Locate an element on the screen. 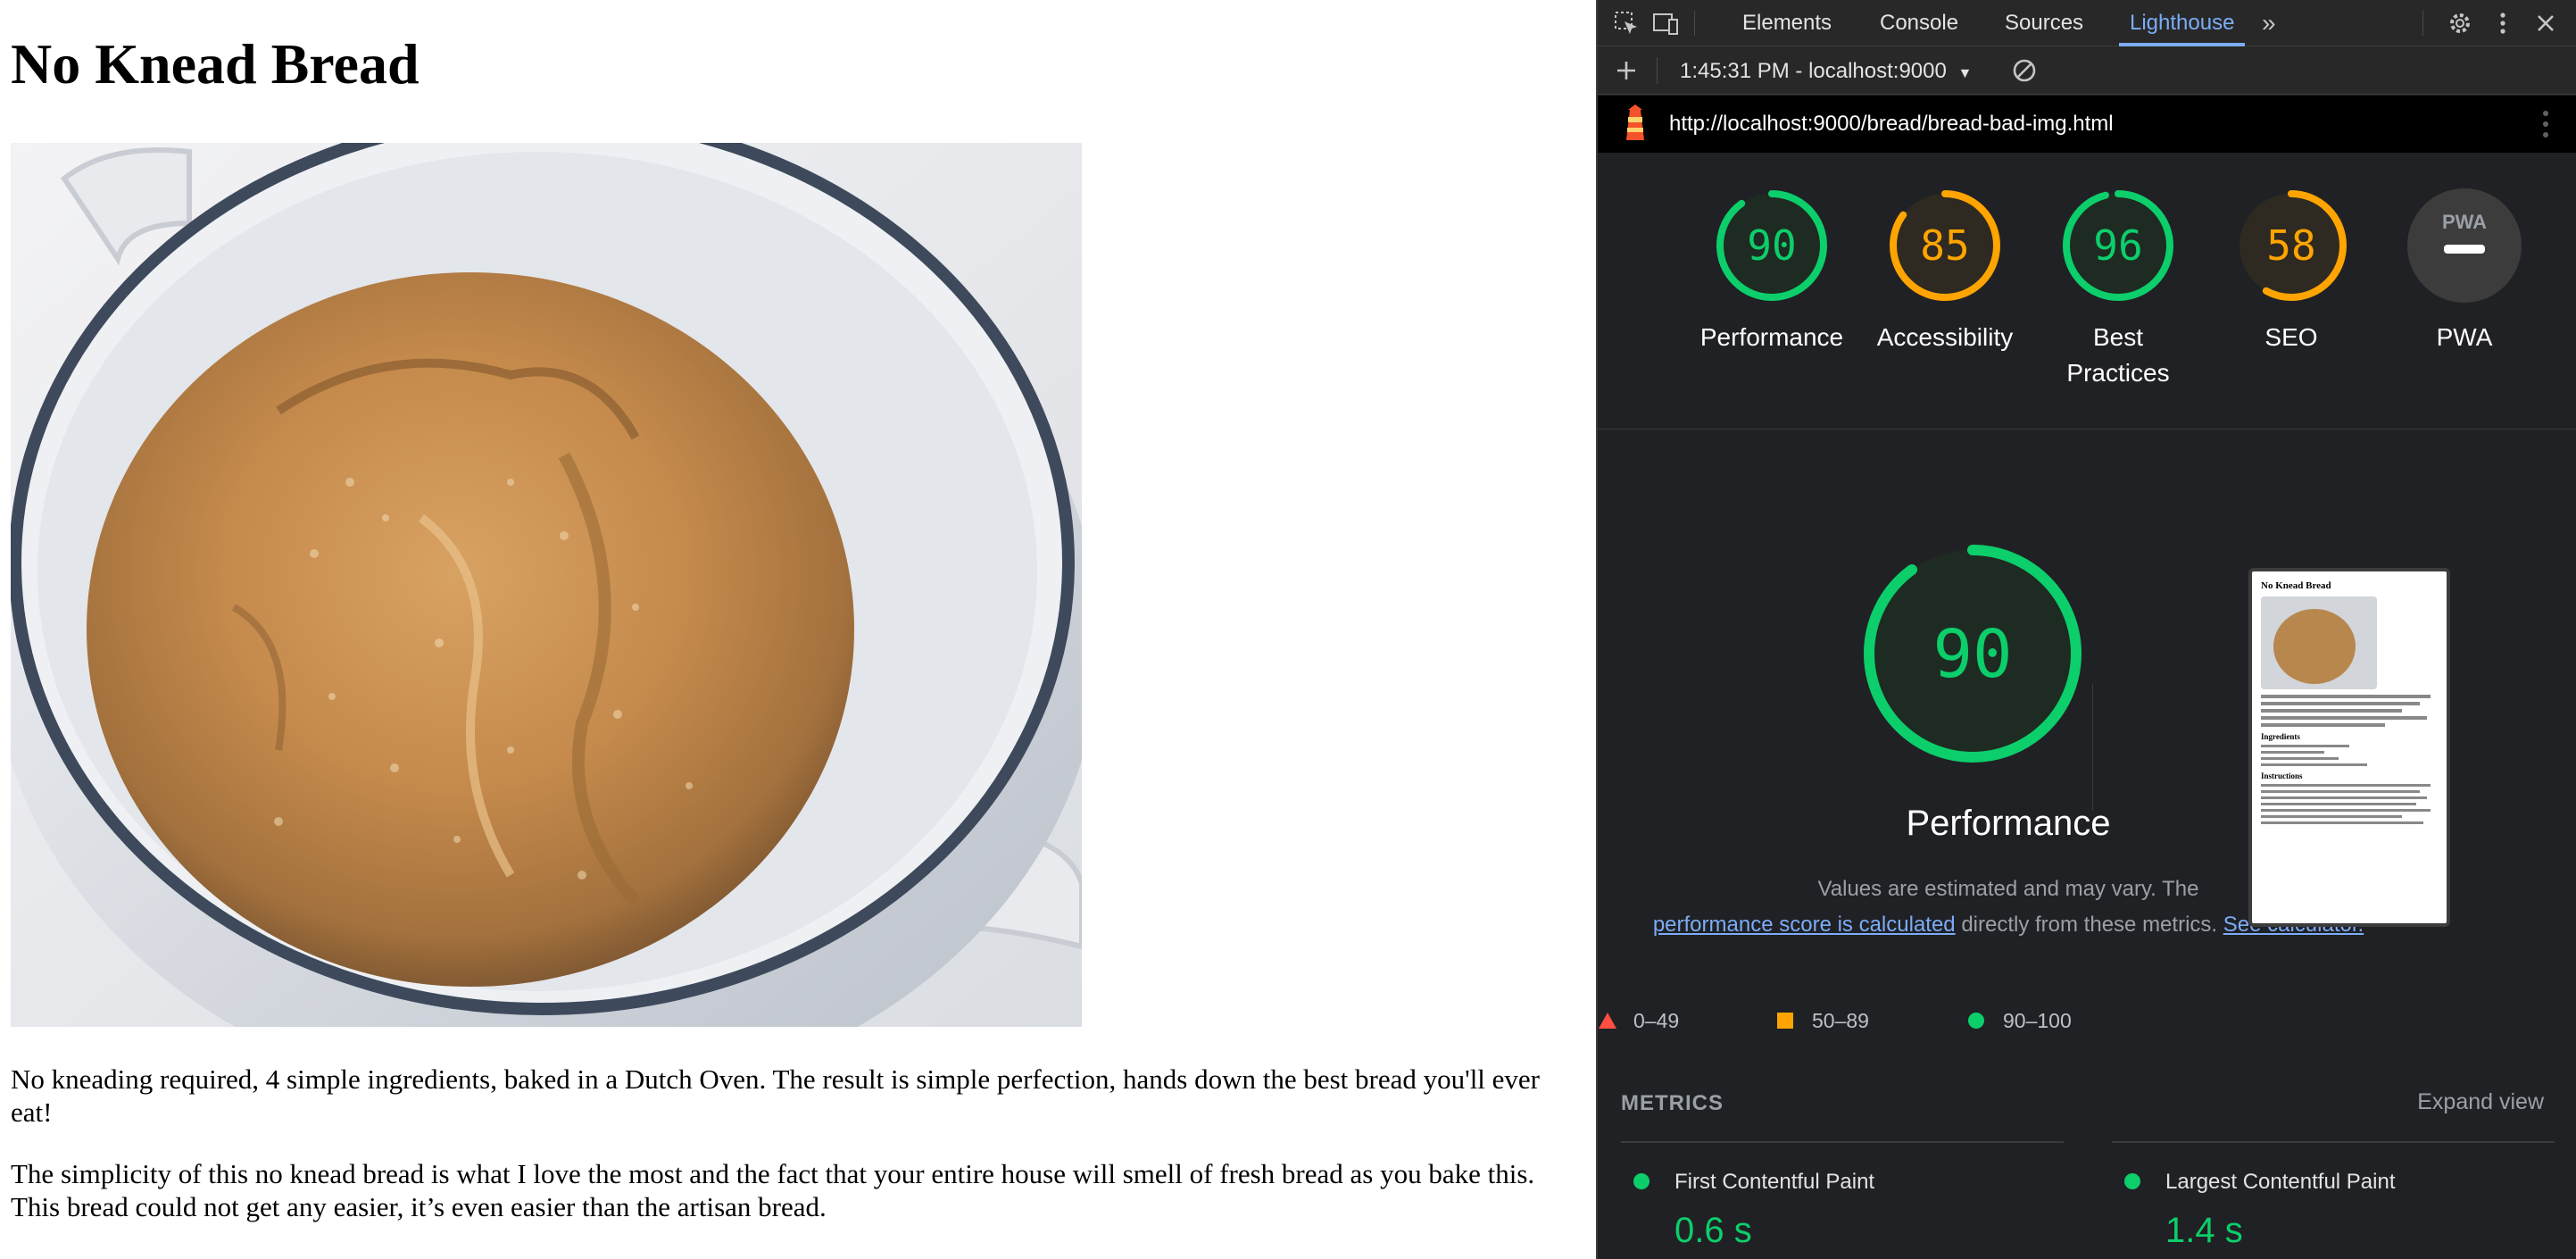 This screenshot has width=2576, height=1259. metric-first-contentful-paint: First Contentful Paint 0.6 s is located at coordinates (1753, 1210).